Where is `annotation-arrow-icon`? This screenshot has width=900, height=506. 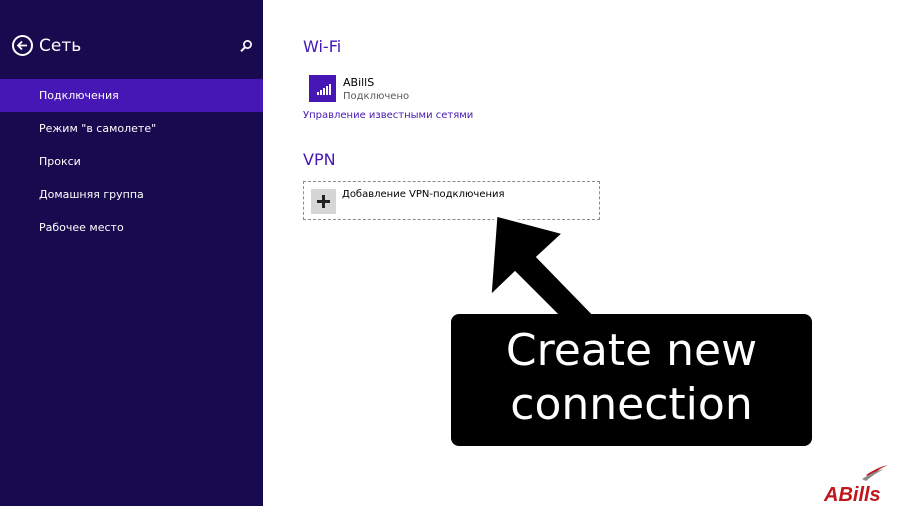
annotation-arrow-icon is located at coordinates (545, 266).